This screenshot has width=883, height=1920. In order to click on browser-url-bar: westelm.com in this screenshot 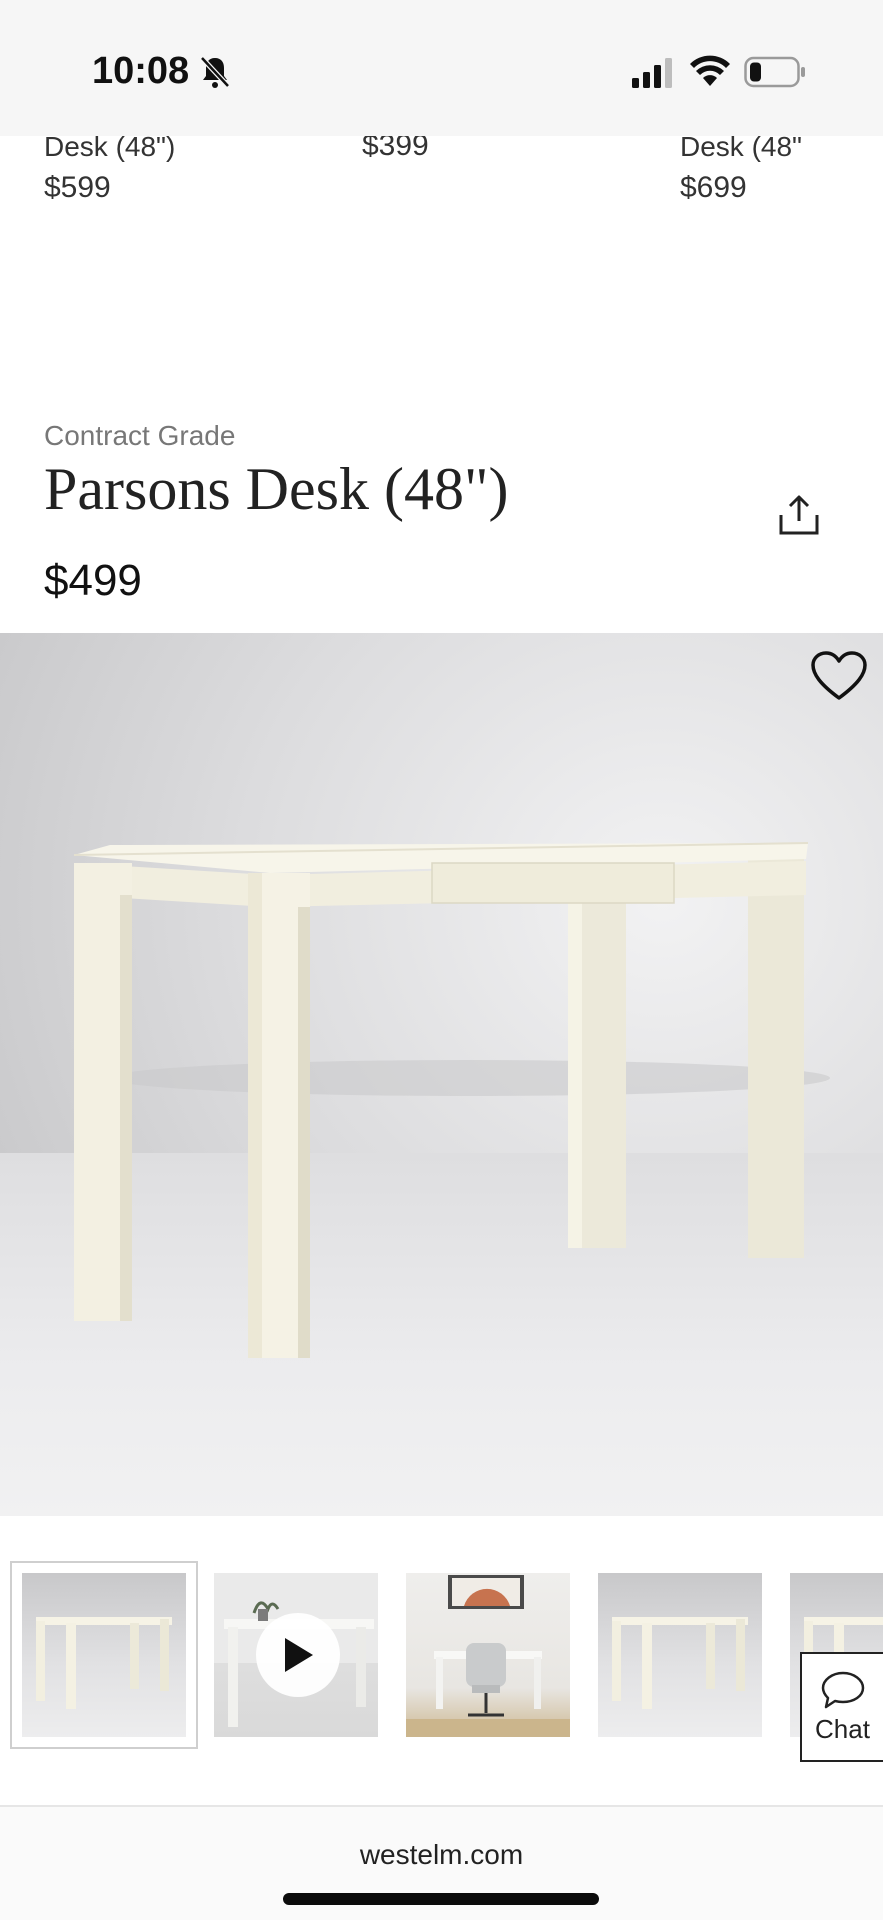, I will do `click(441, 1863)`.